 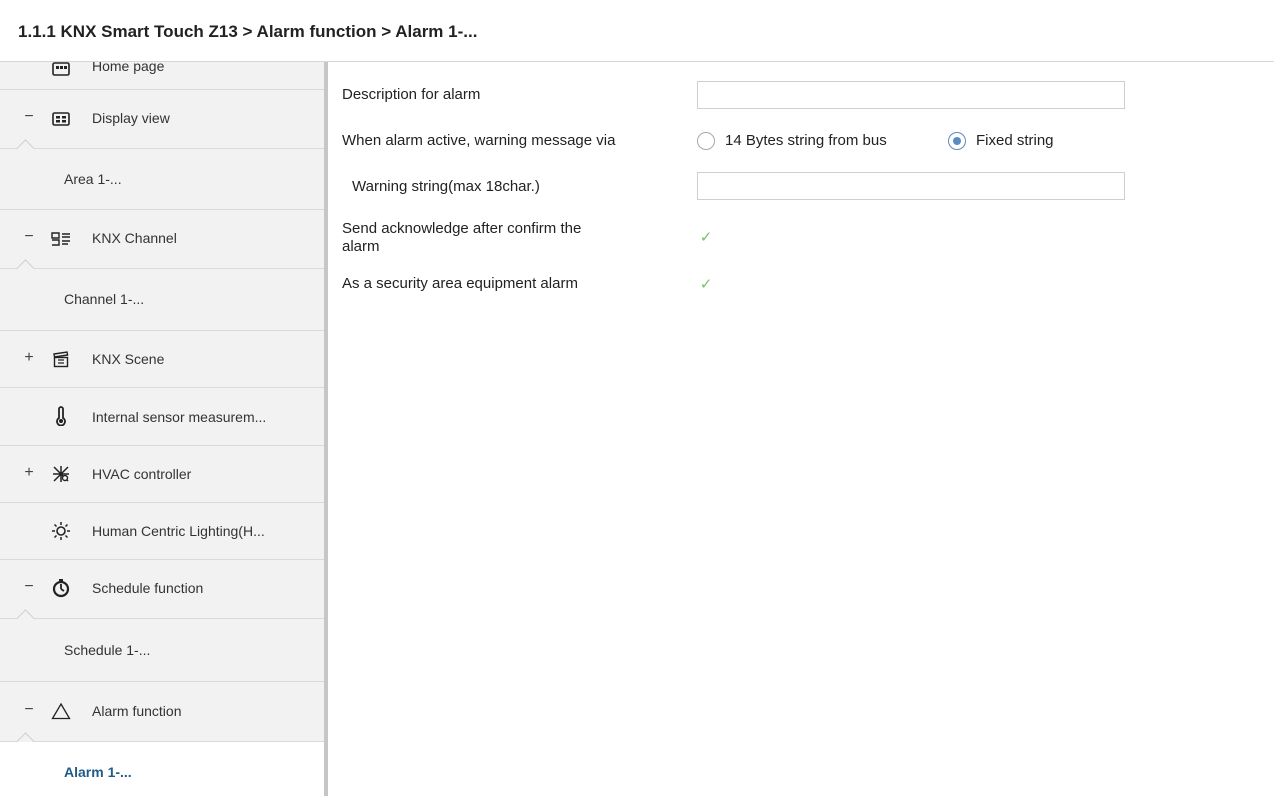 What do you see at coordinates (461, 238) in the screenshot?
I see `send-ack-label: Send acknowledge after confirm the alarm` at bounding box center [461, 238].